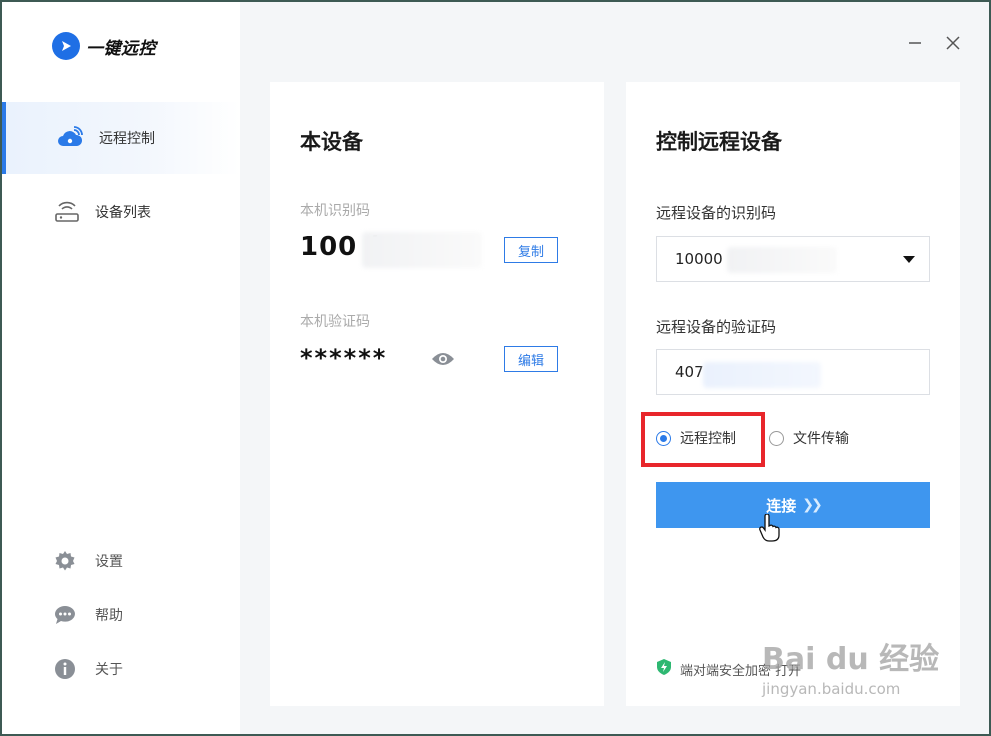 This screenshot has width=991, height=736. Describe the element at coordinates (821, 439) in the screenshot. I see `radio-label: 文件传输` at that location.